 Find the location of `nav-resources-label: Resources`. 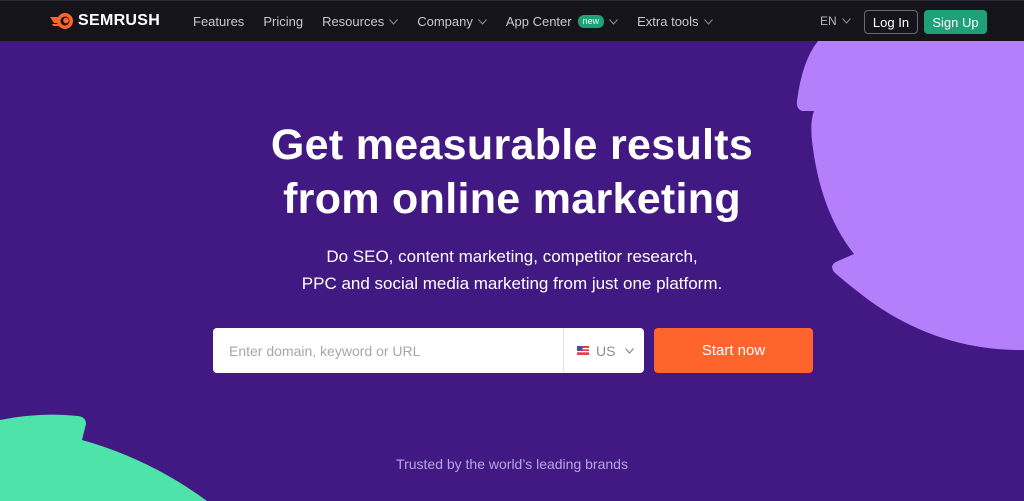

nav-resources-label: Resources is located at coordinates (353, 21).